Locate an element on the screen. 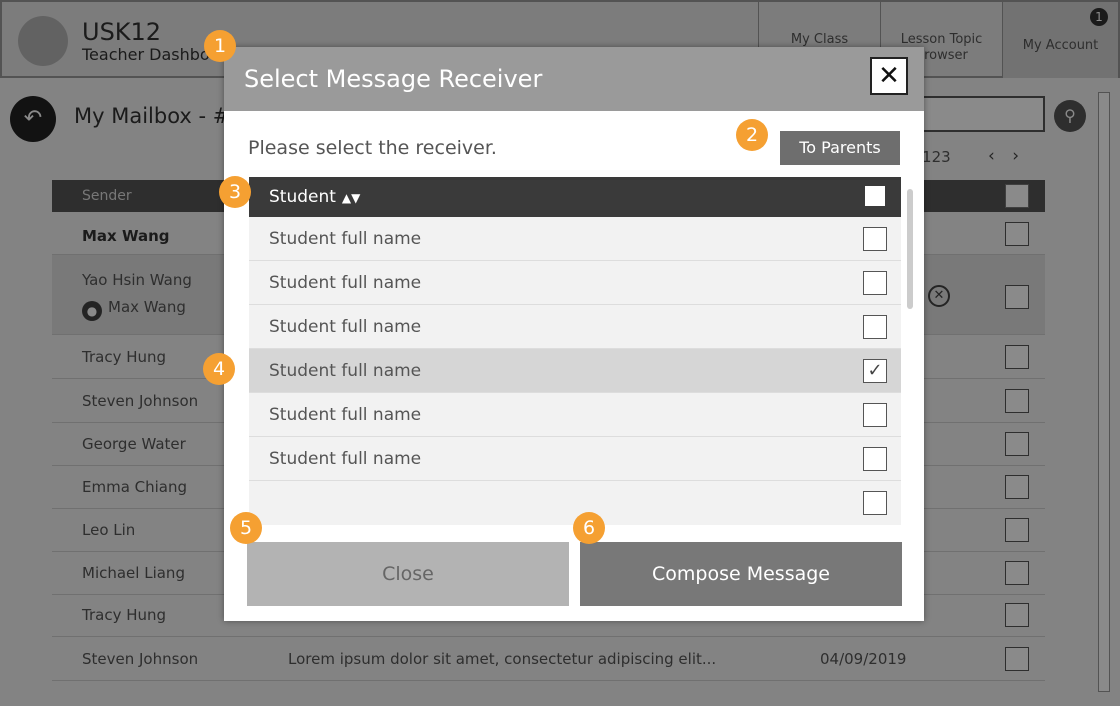 This screenshot has width=1120, height=706. close-button: Close is located at coordinates (408, 574).